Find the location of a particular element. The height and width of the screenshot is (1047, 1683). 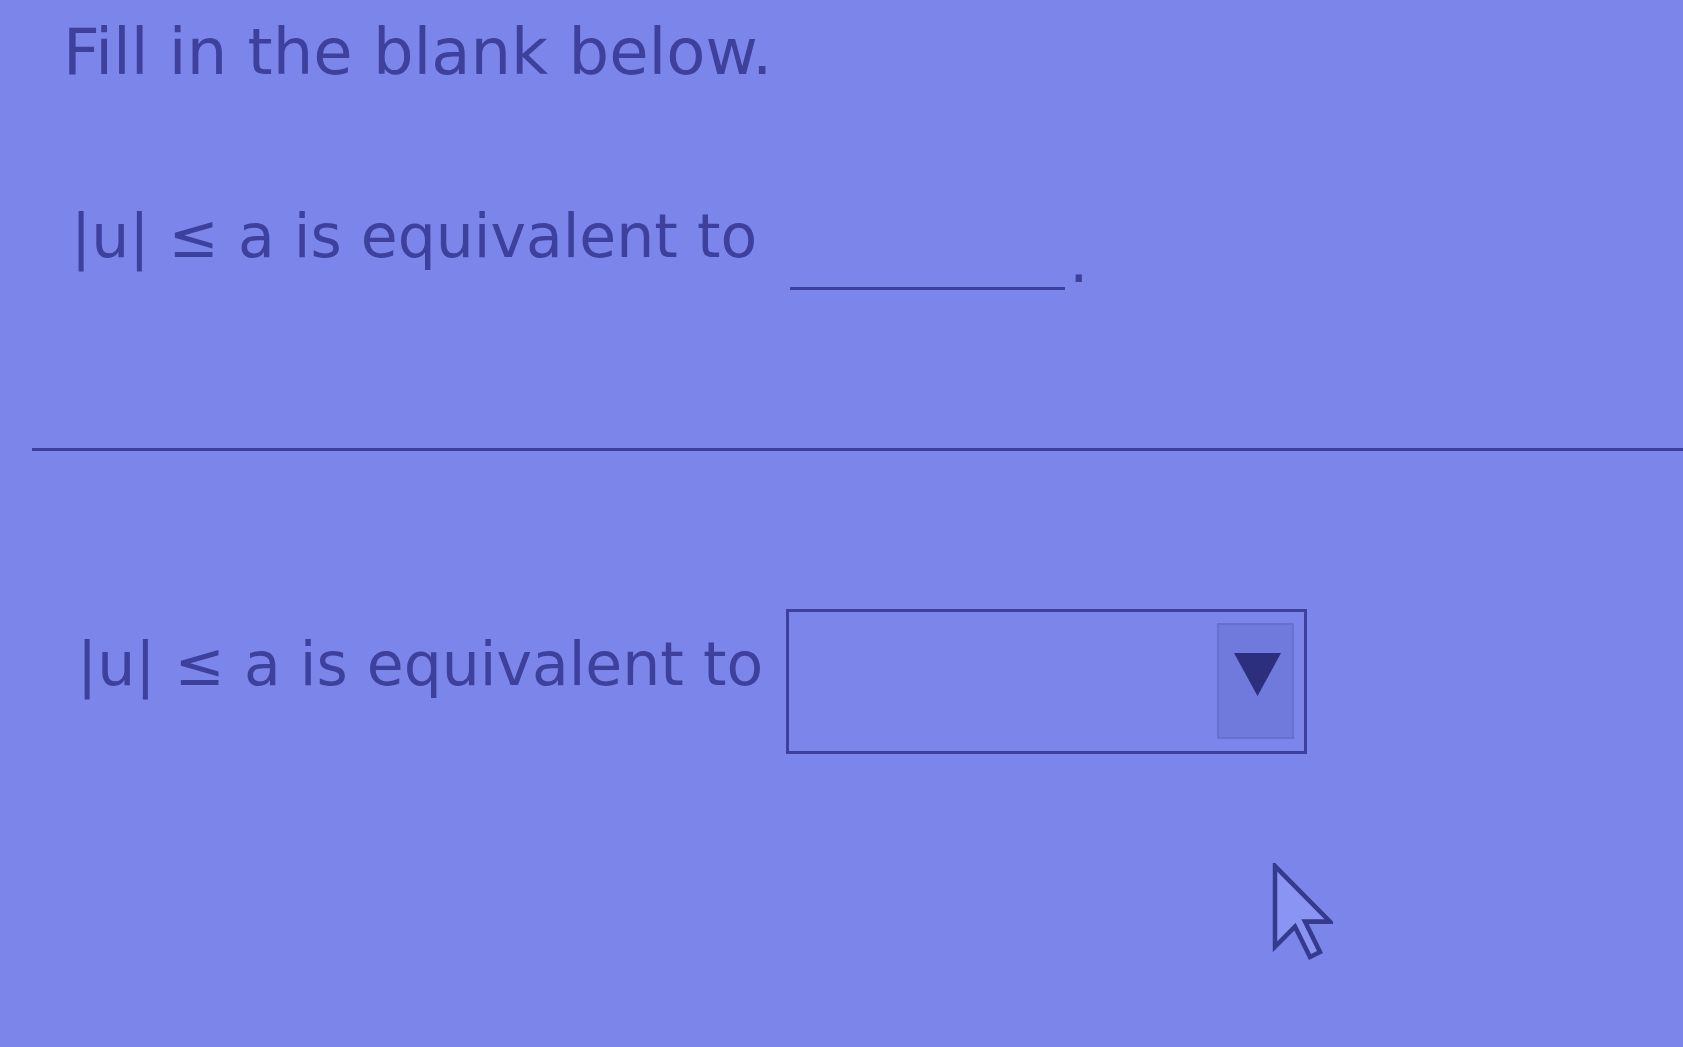

period-text: . is located at coordinates (1079, 260).